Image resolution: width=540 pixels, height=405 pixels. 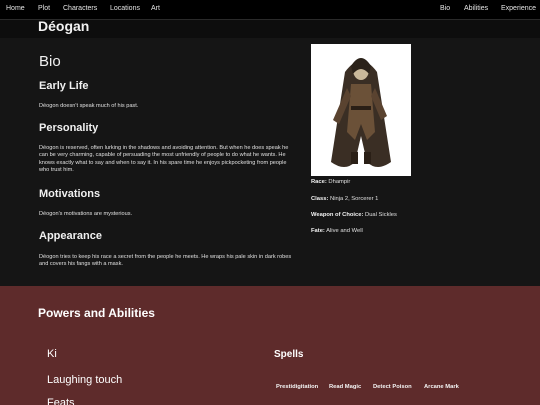 I want to click on hooded-figure-illustration, so click(x=361, y=110).